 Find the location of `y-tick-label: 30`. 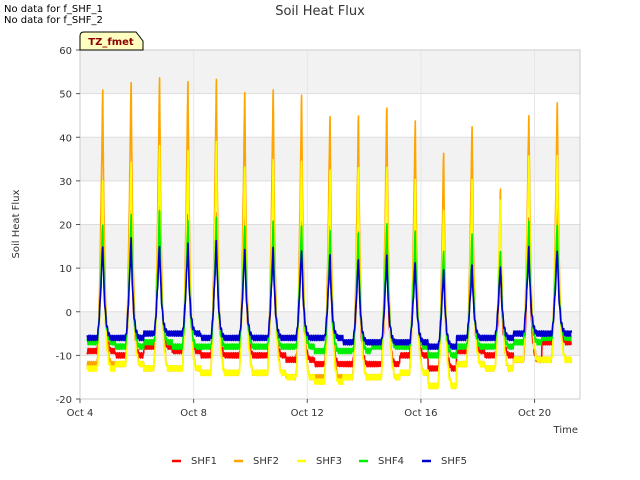

y-tick-label: 30 is located at coordinates (65, 182).